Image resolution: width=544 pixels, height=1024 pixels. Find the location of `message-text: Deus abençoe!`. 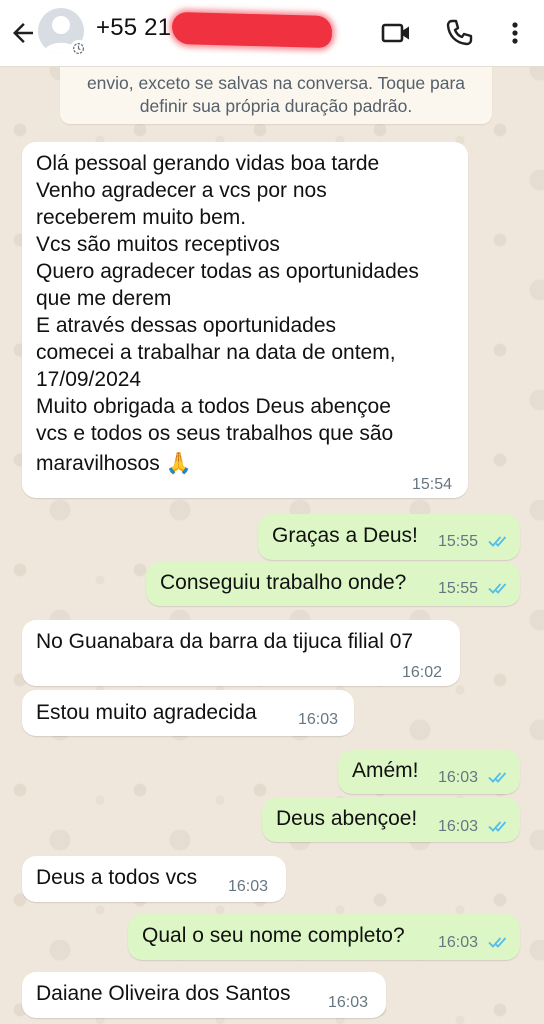

message-text: Deus abençoe! is located at coordinates (347, 818).